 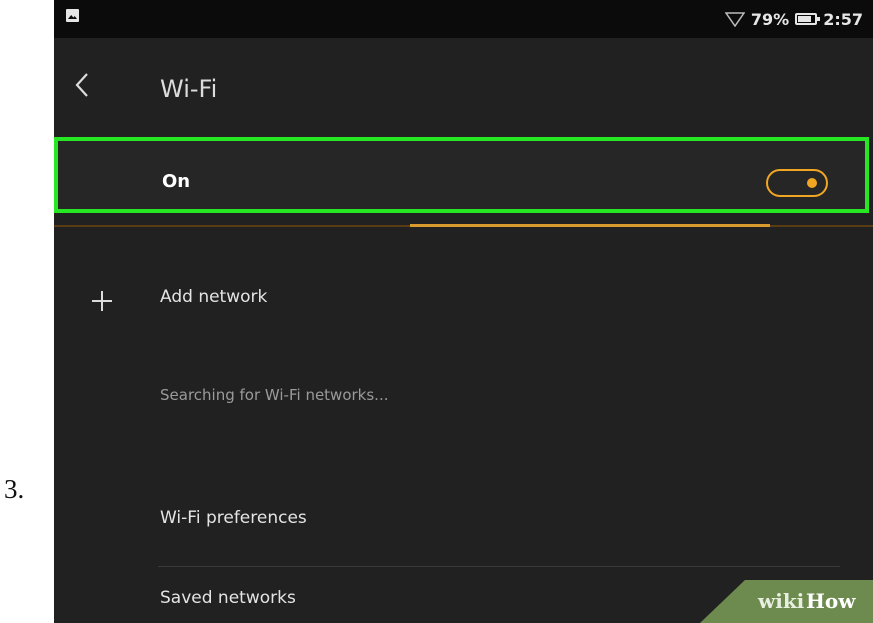 I want to click on wikihow-watermark: wiki How, so click(x=786, y=601).